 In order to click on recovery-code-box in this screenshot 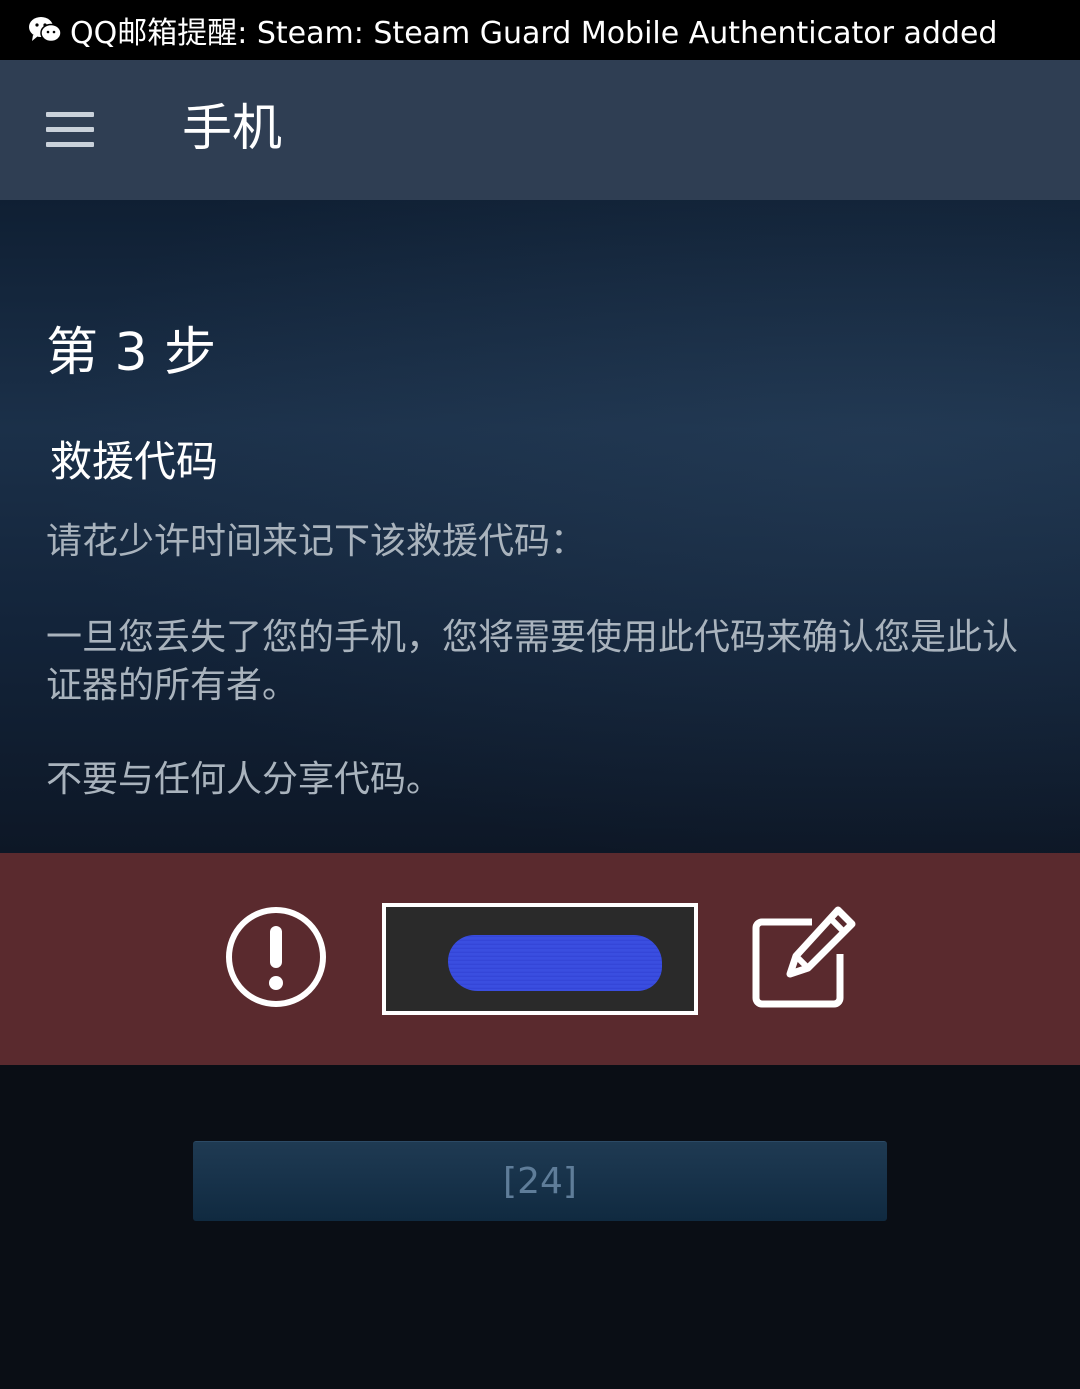, I will do `click(540, 959)`.